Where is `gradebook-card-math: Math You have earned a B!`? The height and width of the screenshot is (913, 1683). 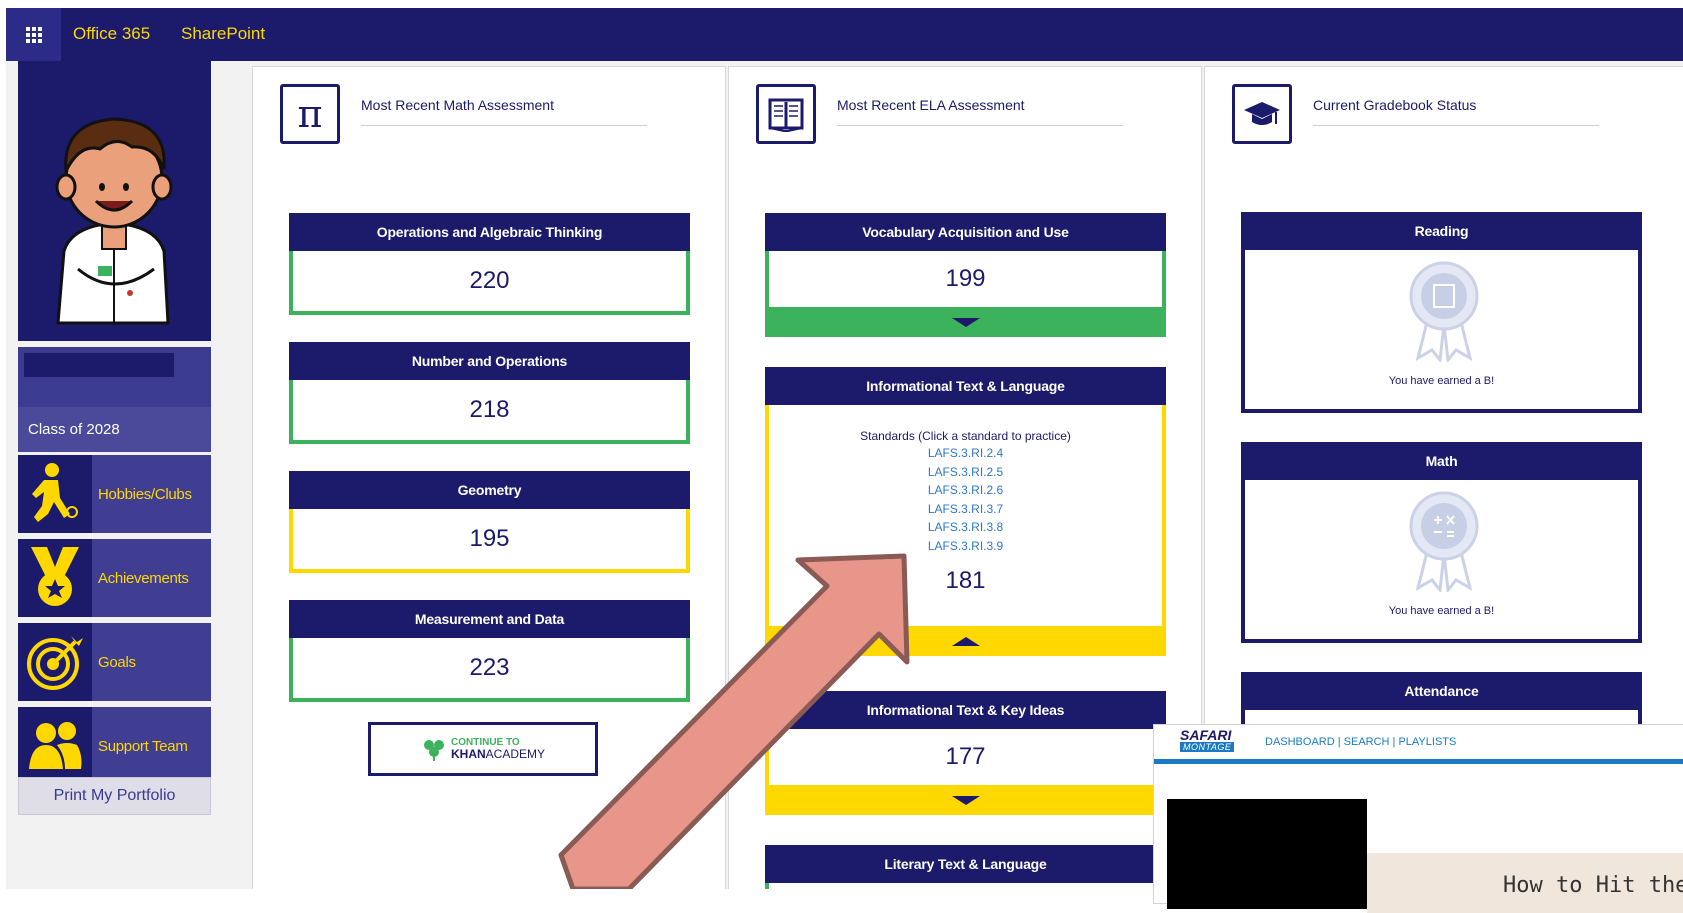
gradebook-card-math: Math You have earned a B! is located at coordinates (1441, 542).